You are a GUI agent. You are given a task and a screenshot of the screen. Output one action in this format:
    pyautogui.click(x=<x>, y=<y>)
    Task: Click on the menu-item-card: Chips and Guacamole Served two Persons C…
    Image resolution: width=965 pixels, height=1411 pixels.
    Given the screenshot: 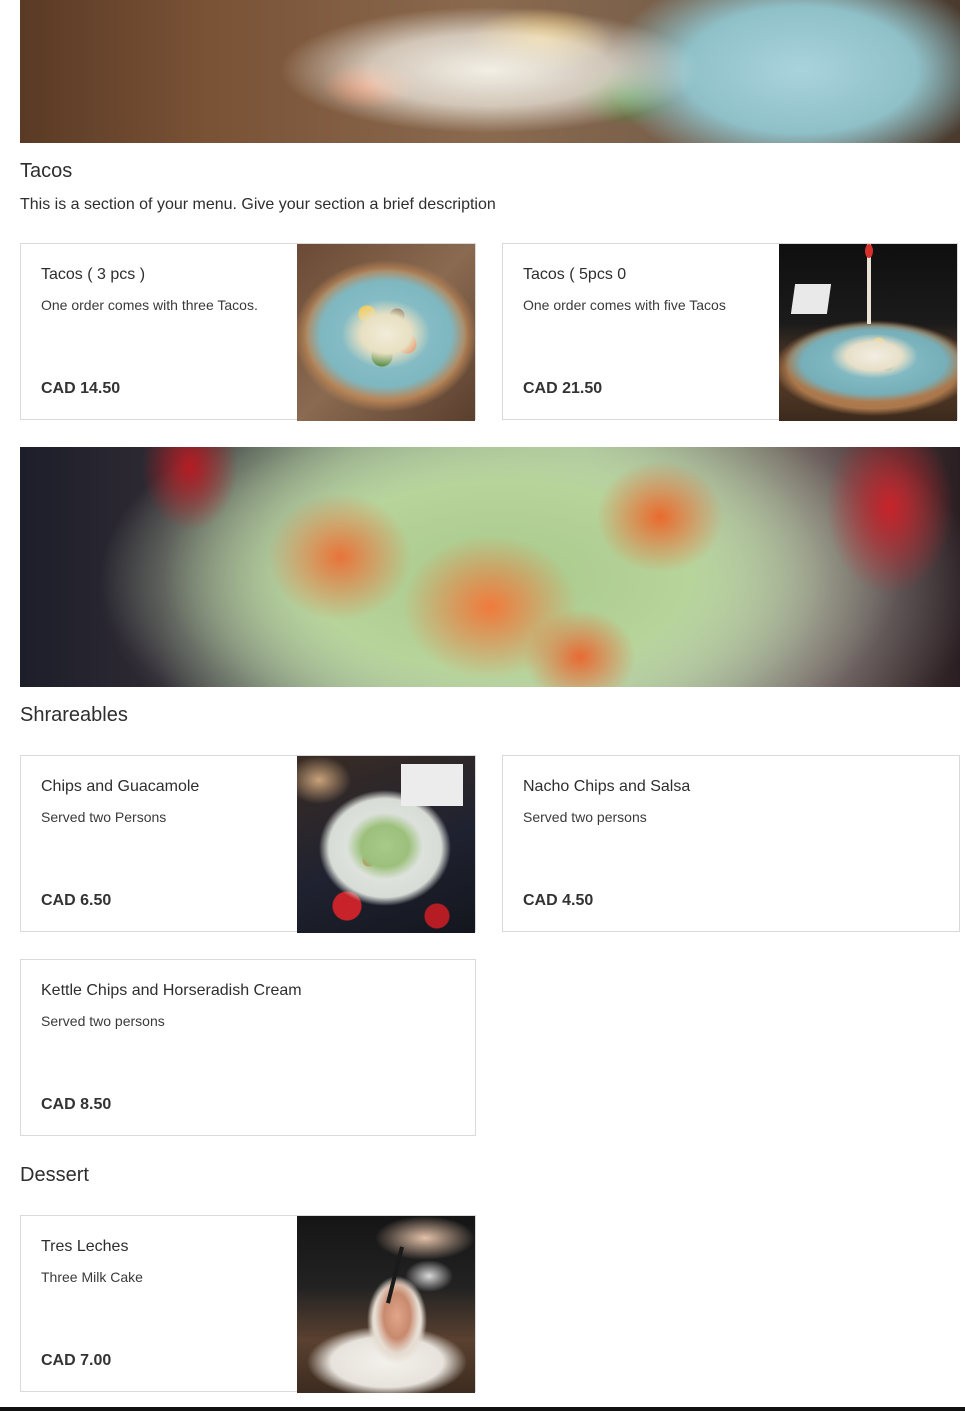 What is the action you would take?
    pyautogui.click(x=248, y=844)
    